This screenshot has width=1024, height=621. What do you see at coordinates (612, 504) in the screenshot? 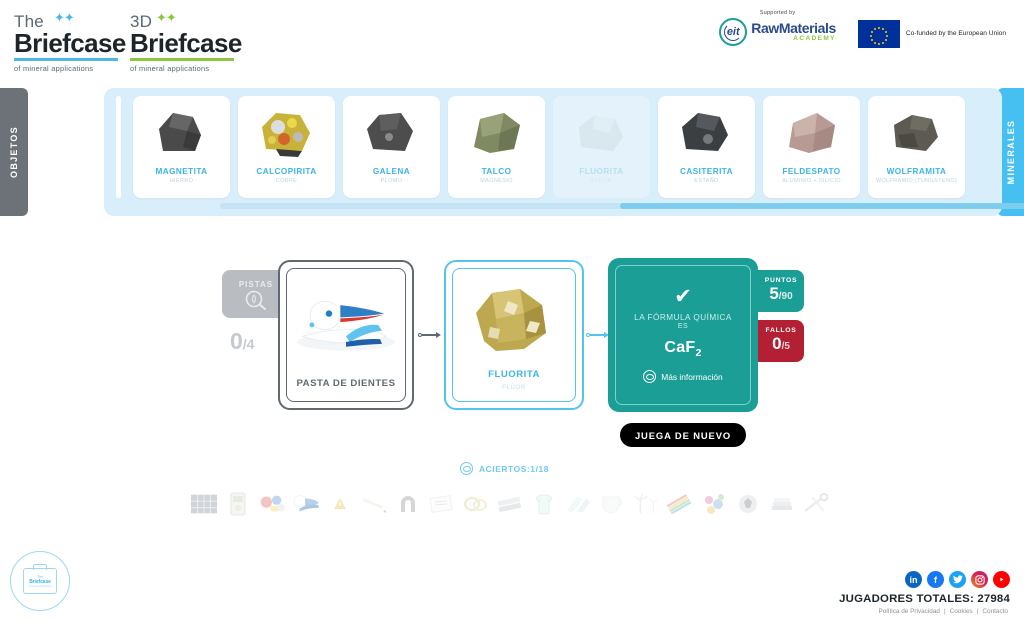
I see `object-thumb-cup` at bounding box center [612, 504].